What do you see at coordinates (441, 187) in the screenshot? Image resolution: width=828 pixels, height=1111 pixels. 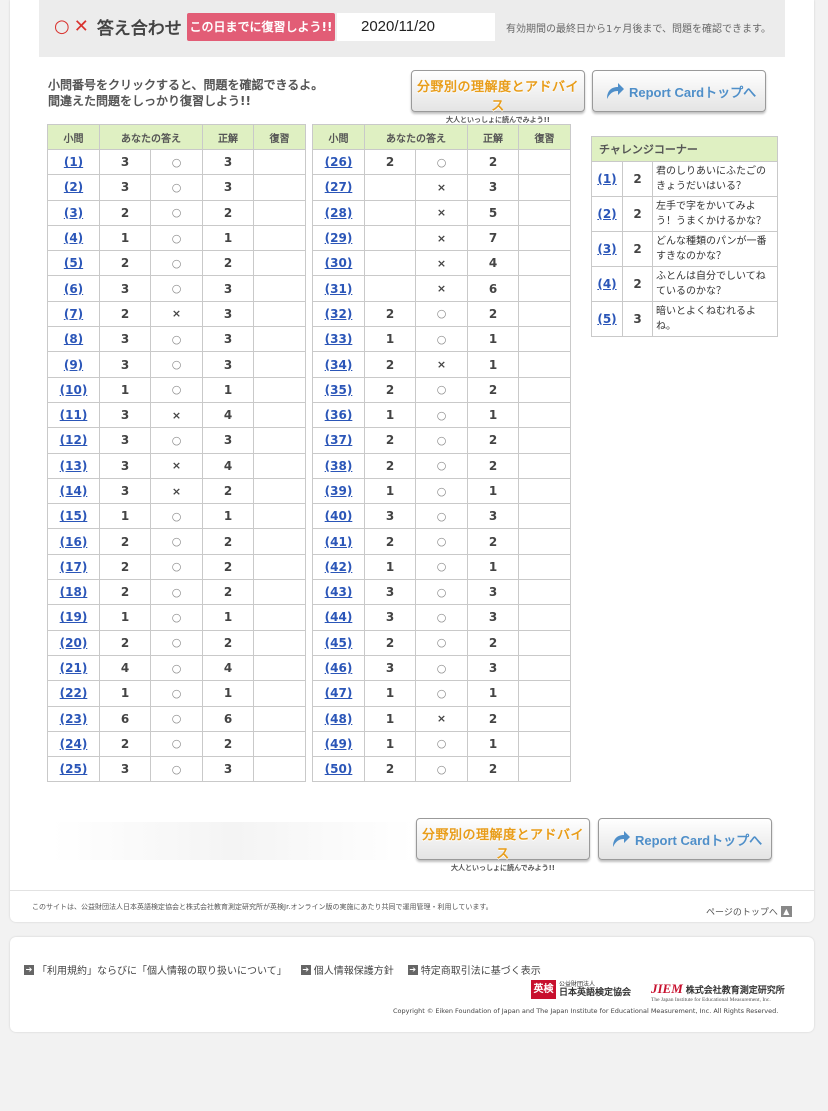 I see `table-row: (27) × 3` at bounding box center [441, 187].